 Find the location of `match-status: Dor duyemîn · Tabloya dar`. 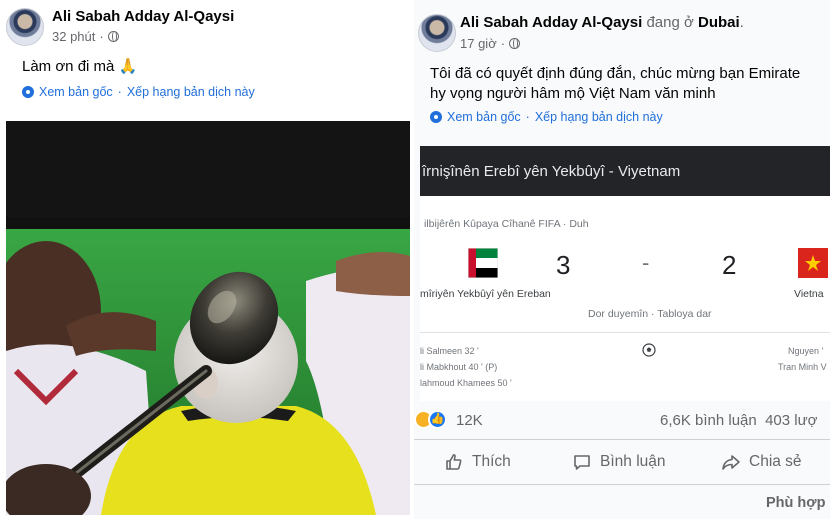

match-status: Dor duyemîn · Tabloya dar is located at coordinates (650, 314).